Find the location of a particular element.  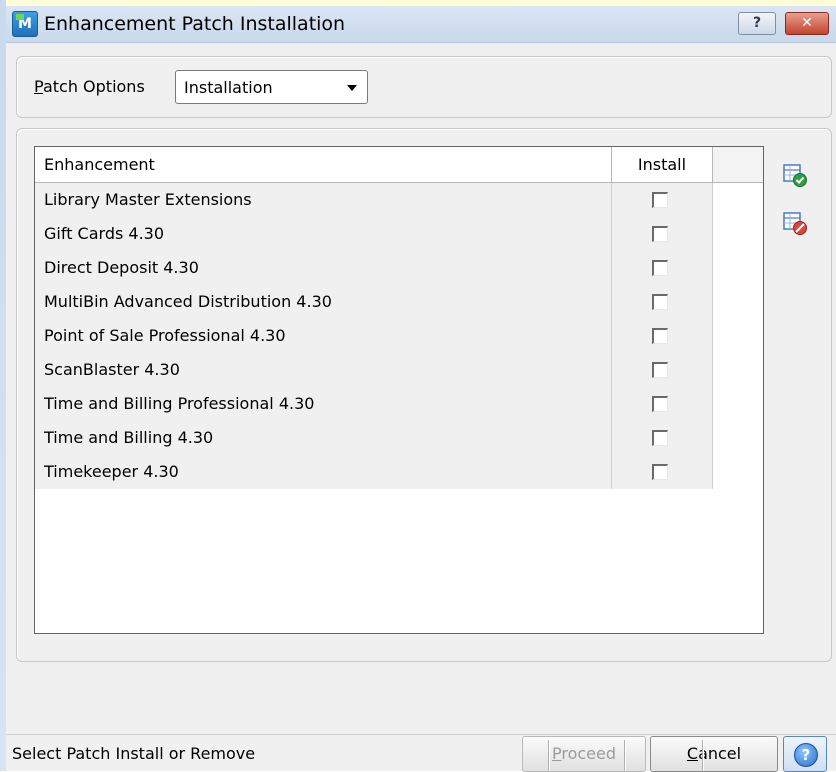

proceed-button: Proceed is located at coordinates (584, 754).